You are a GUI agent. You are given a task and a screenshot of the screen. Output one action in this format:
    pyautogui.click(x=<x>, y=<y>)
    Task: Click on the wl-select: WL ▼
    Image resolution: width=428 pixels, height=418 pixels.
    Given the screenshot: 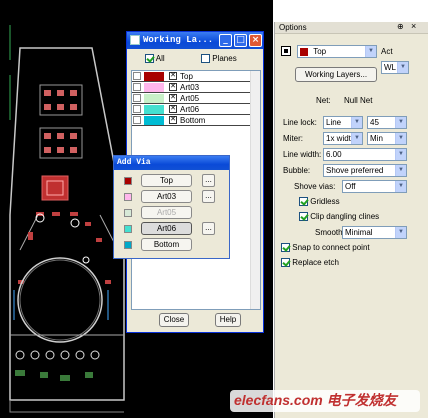 What is the action you would take?
    pyautogui.click(x=395, y=67)
    